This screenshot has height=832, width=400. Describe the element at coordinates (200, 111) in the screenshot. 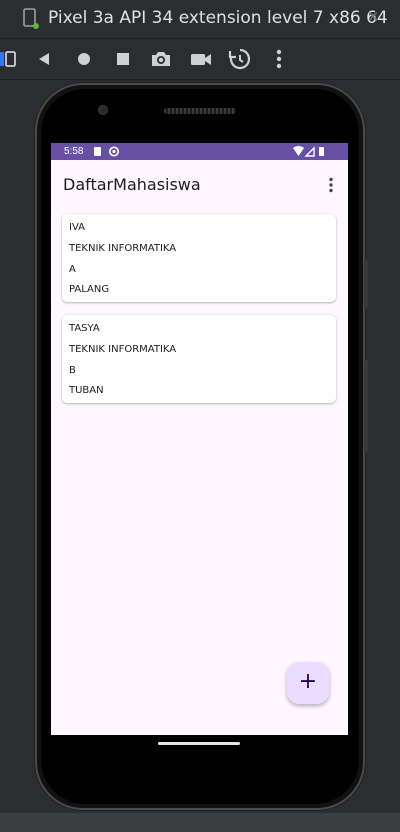

I see `earpiece-speaker` at that location.